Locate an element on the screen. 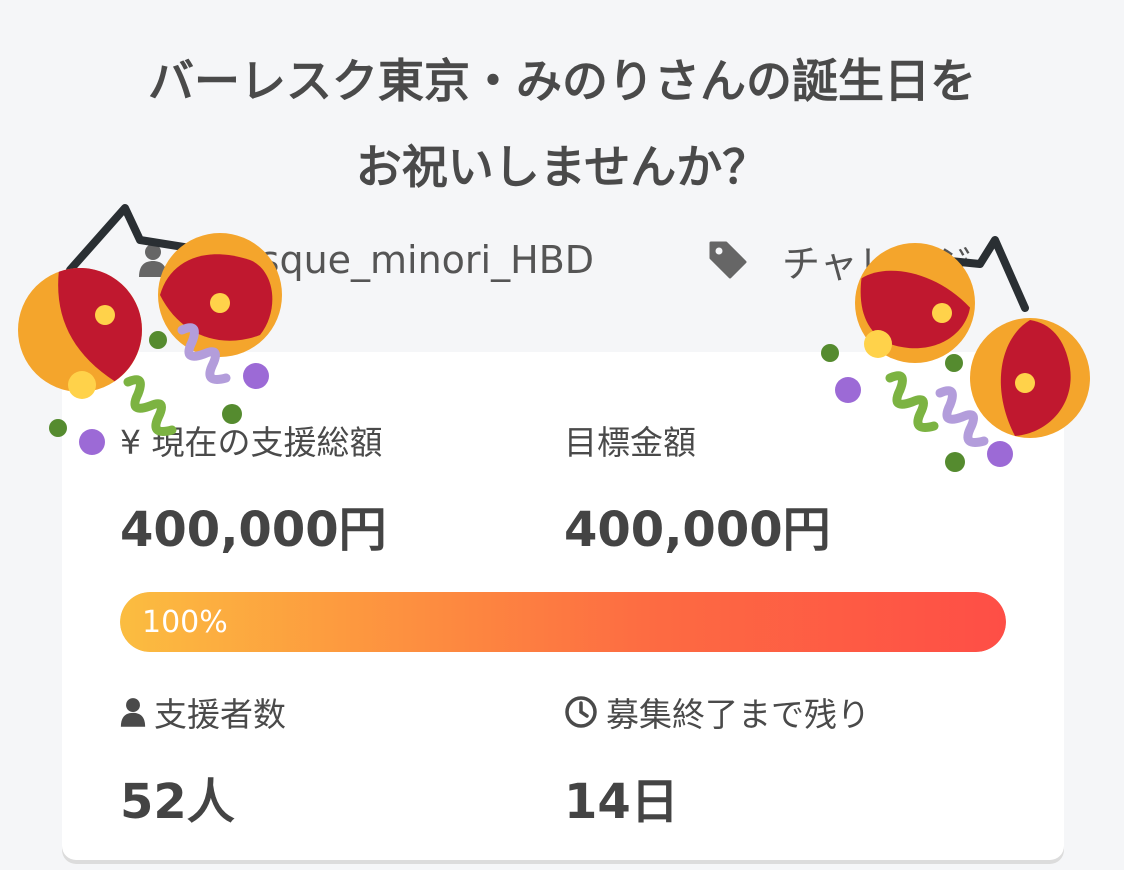  goal-value: 400,000円 is located at coordinates (697, 530).